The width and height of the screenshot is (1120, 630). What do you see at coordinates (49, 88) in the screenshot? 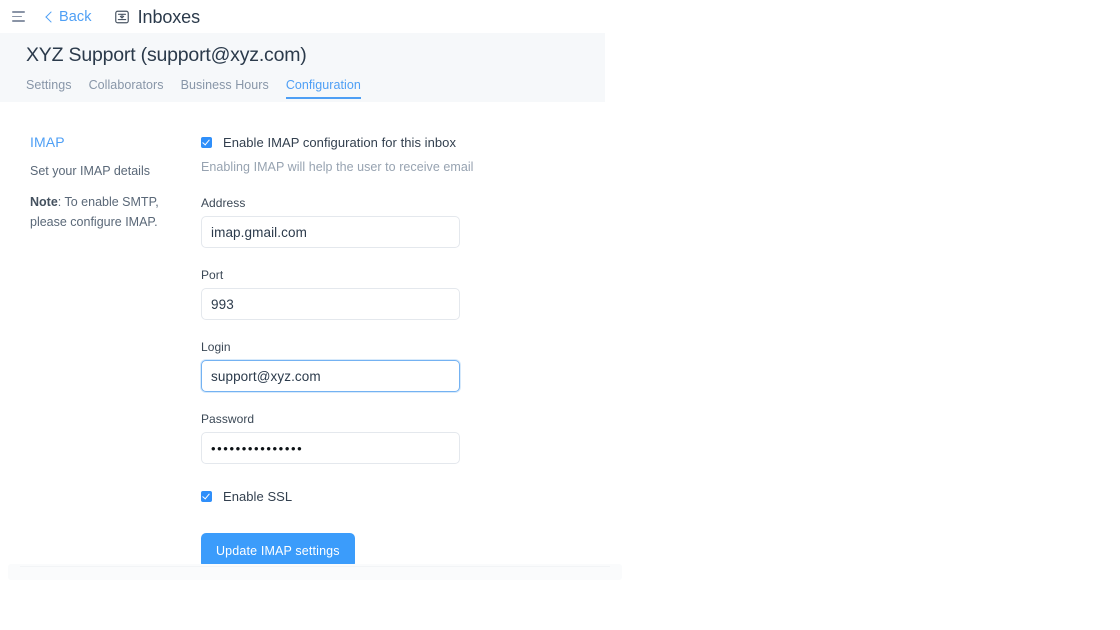
I see `tab-settings: Settings` at bounding box center [49, 88].